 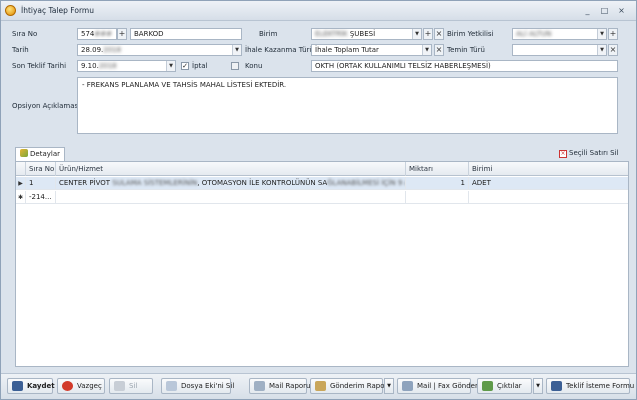 What do you see at coordinates (389, 386) in the screenshot?
I see `send-report-dropdown-icon: ▼` at bounding box center [389, 386].